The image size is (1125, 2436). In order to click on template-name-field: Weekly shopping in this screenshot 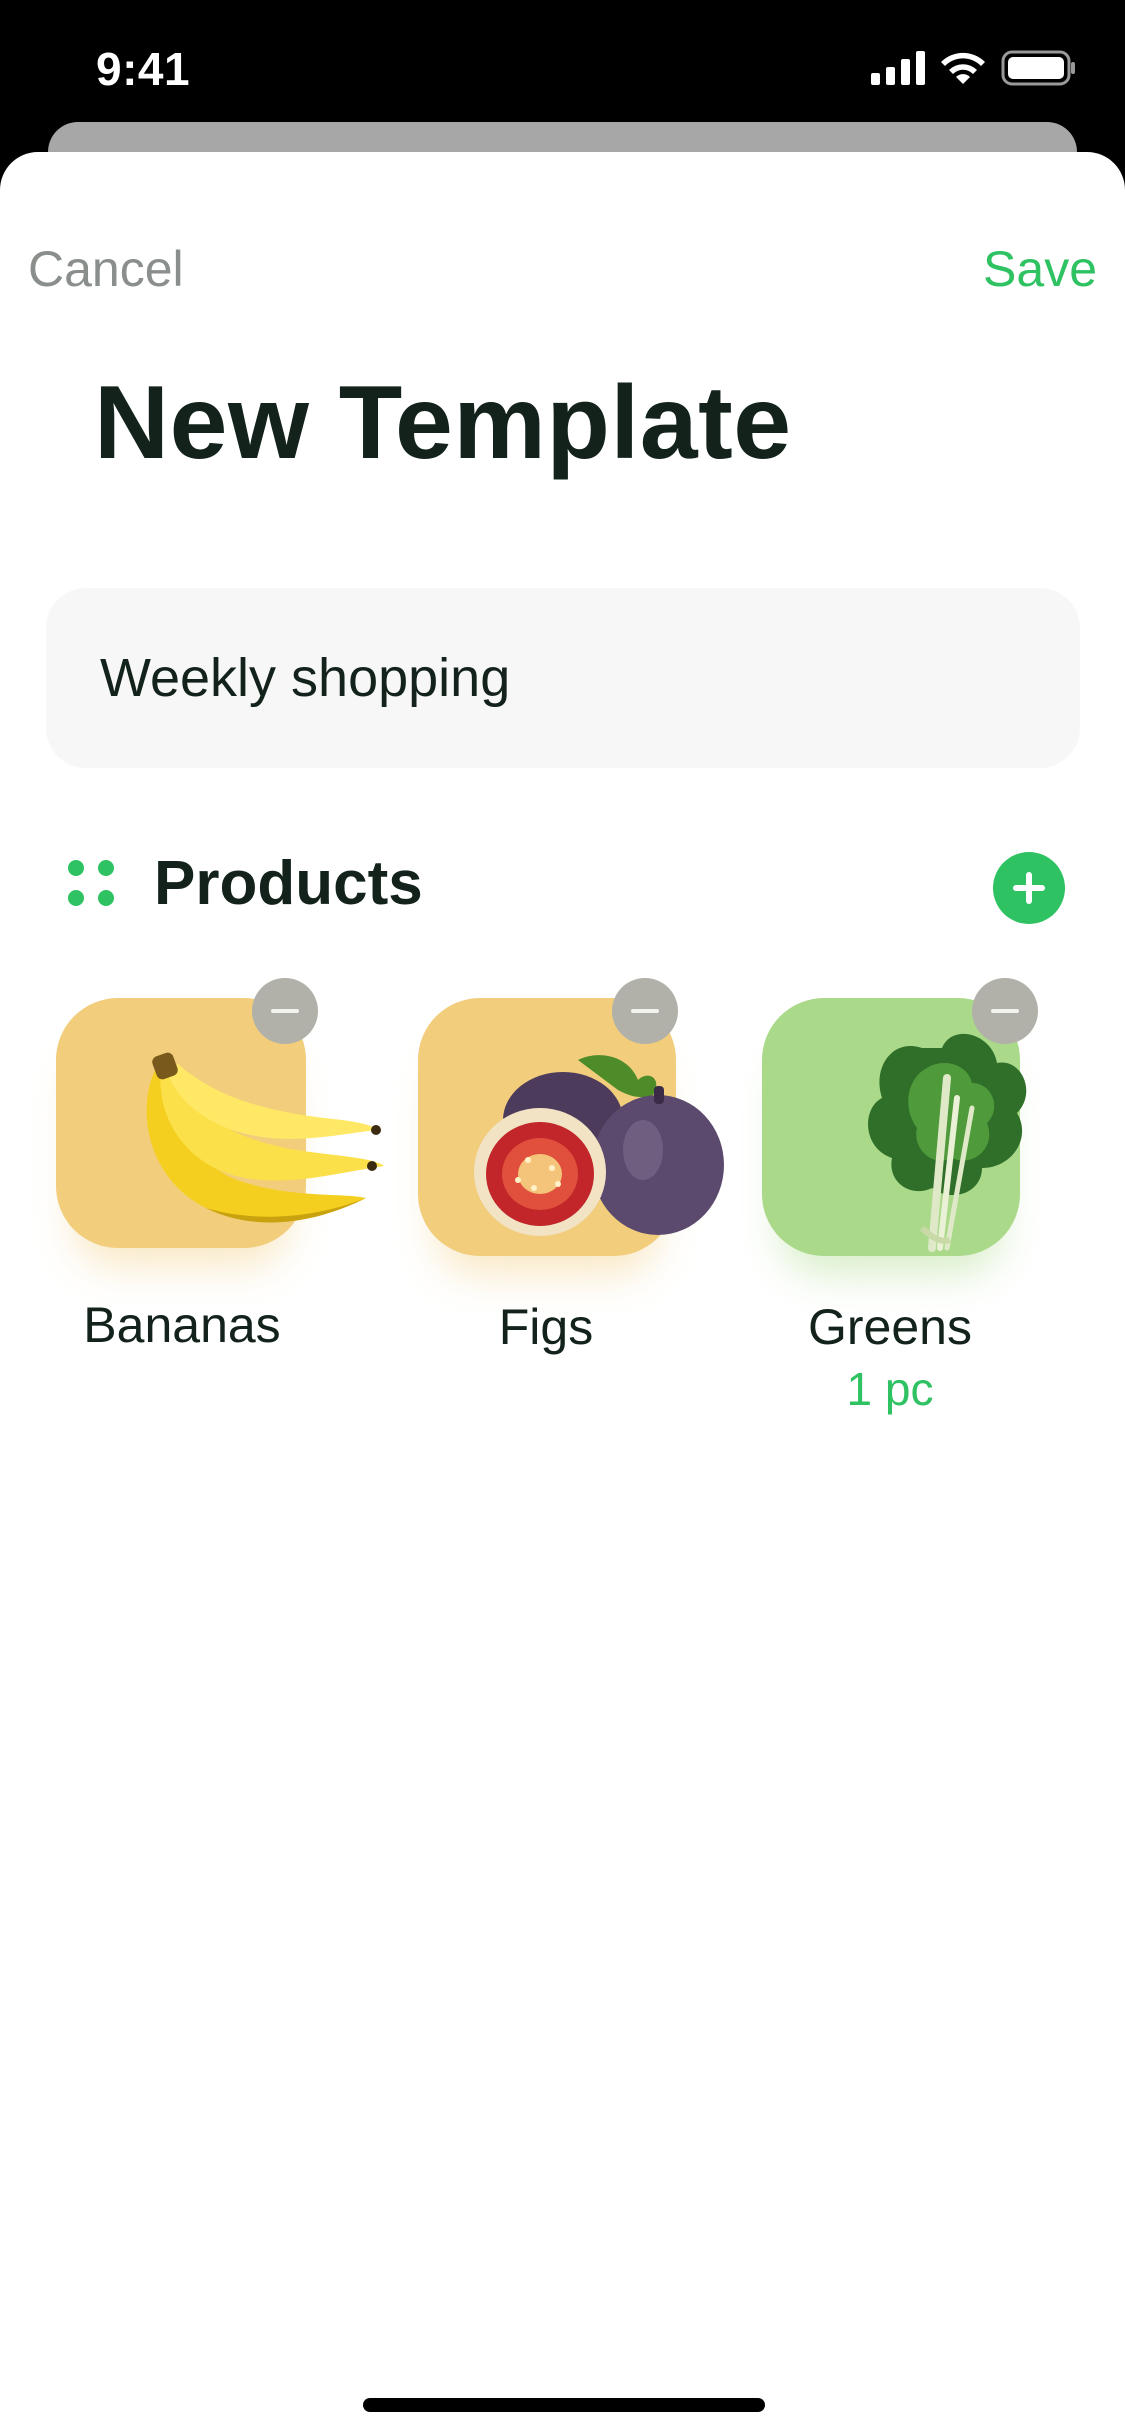, I will do `click(563, 678)`.